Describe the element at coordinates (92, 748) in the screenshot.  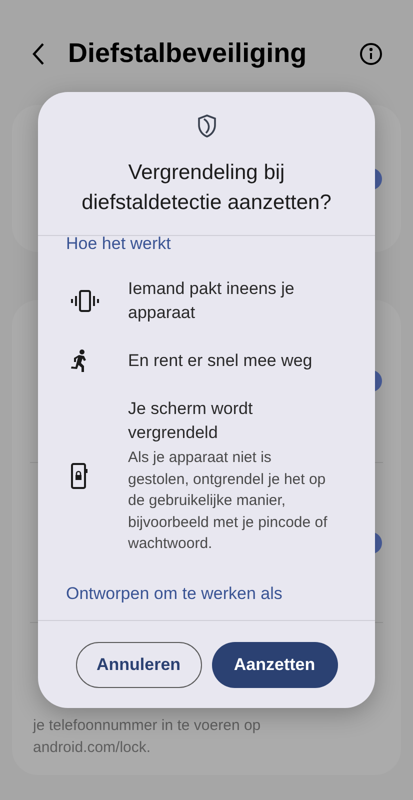
I see `setting-description: android.com/lock.` at that location.